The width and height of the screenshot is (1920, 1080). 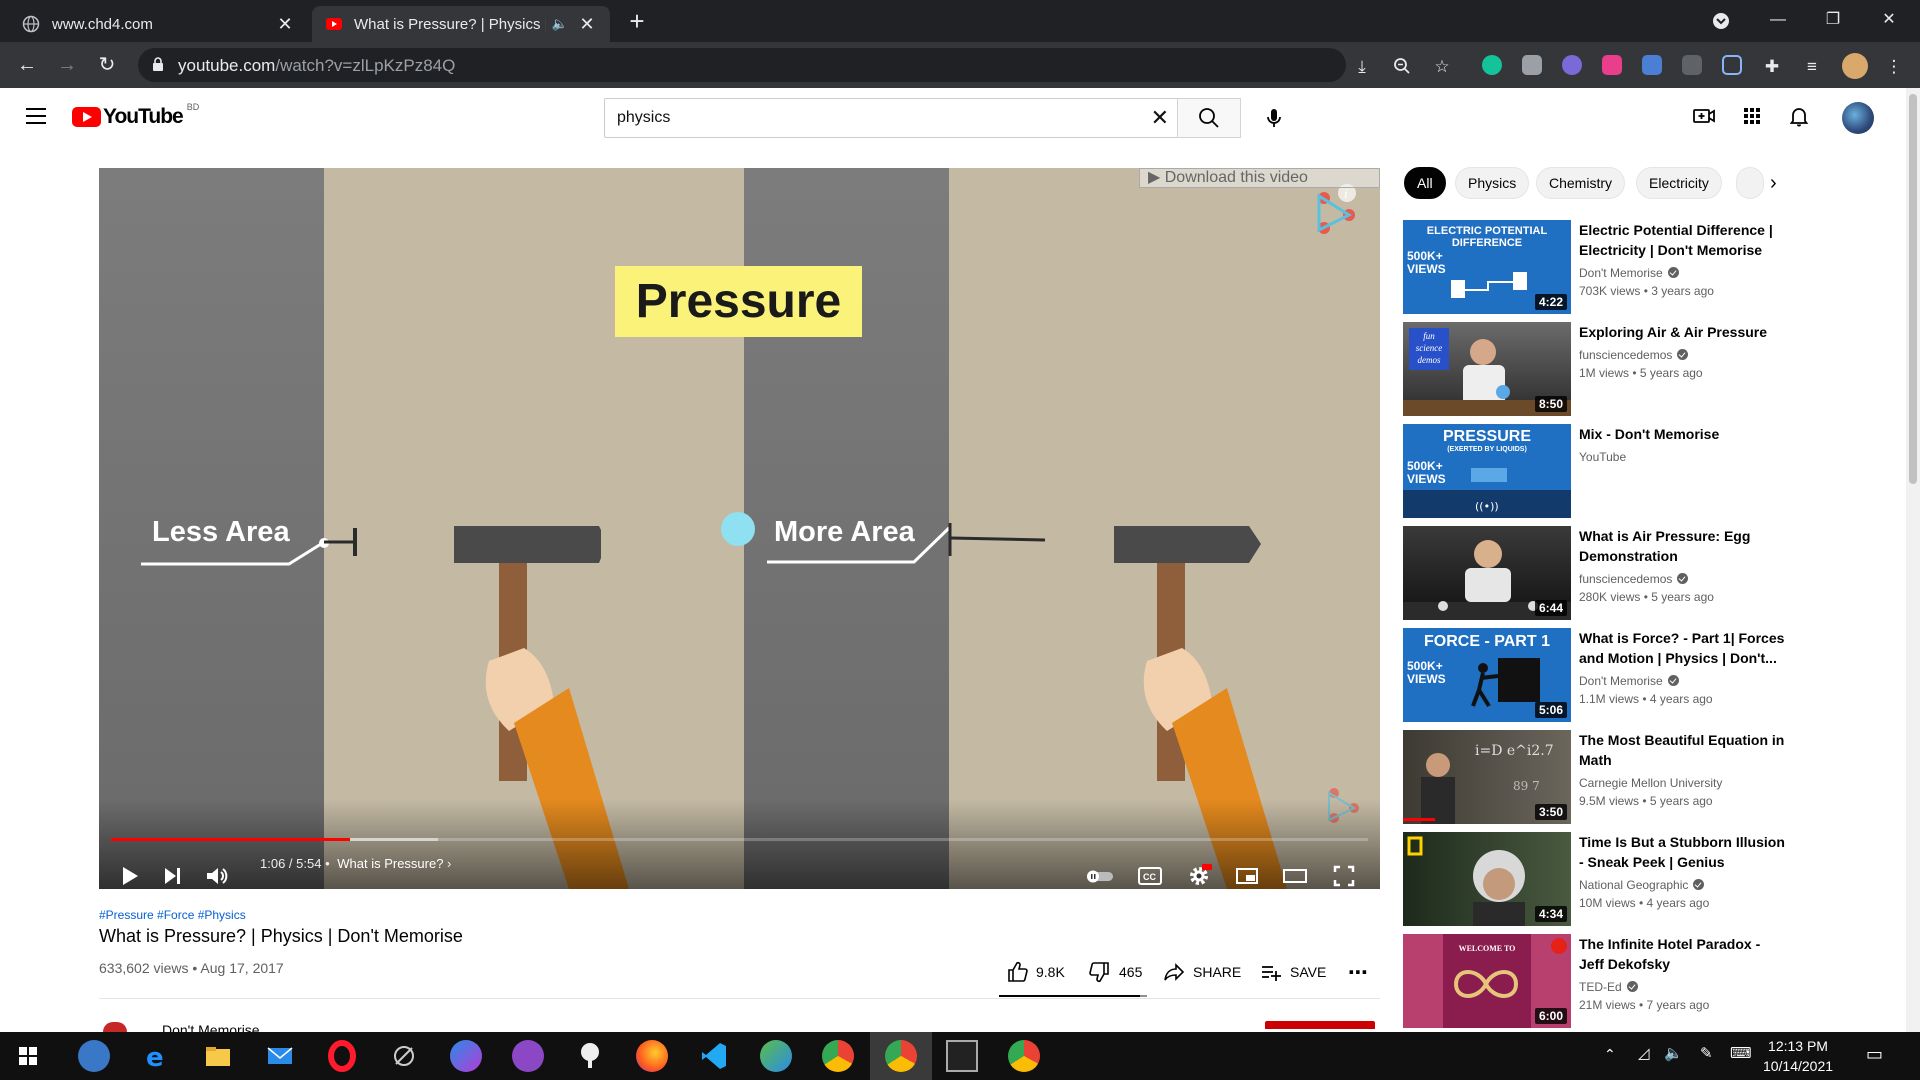 What do you see at coordinates (1150, 875) in the screenshot?
I see `subtitles-cc-icon: CC` at bounding box center [1150, 875].